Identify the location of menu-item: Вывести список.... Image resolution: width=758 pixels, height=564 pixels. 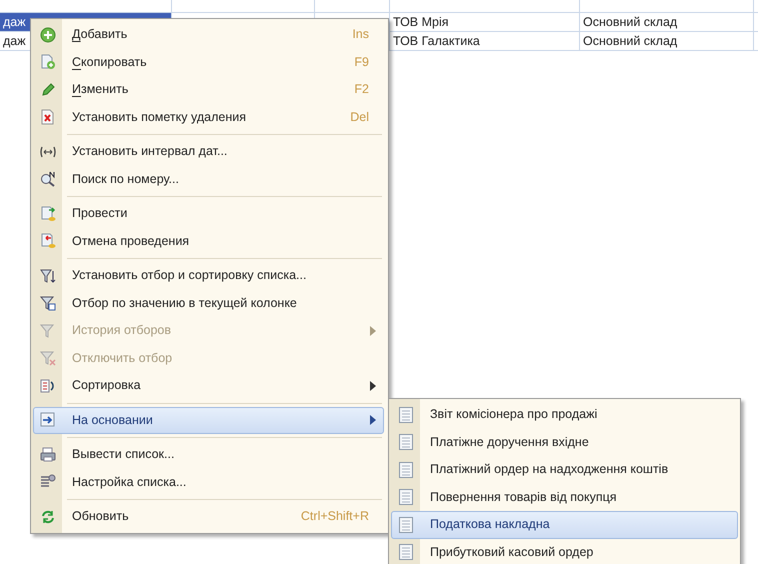
(208, 454).